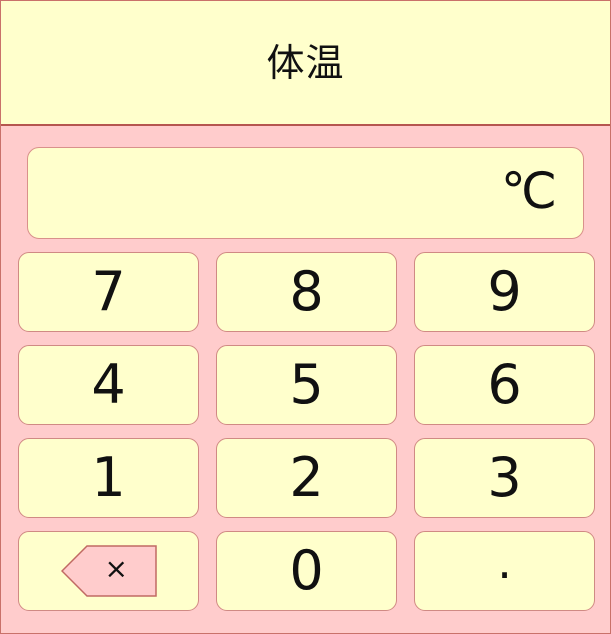 This screenshot has height=634, width=611. I want to click on page-title: 体温, so click(305, 63).